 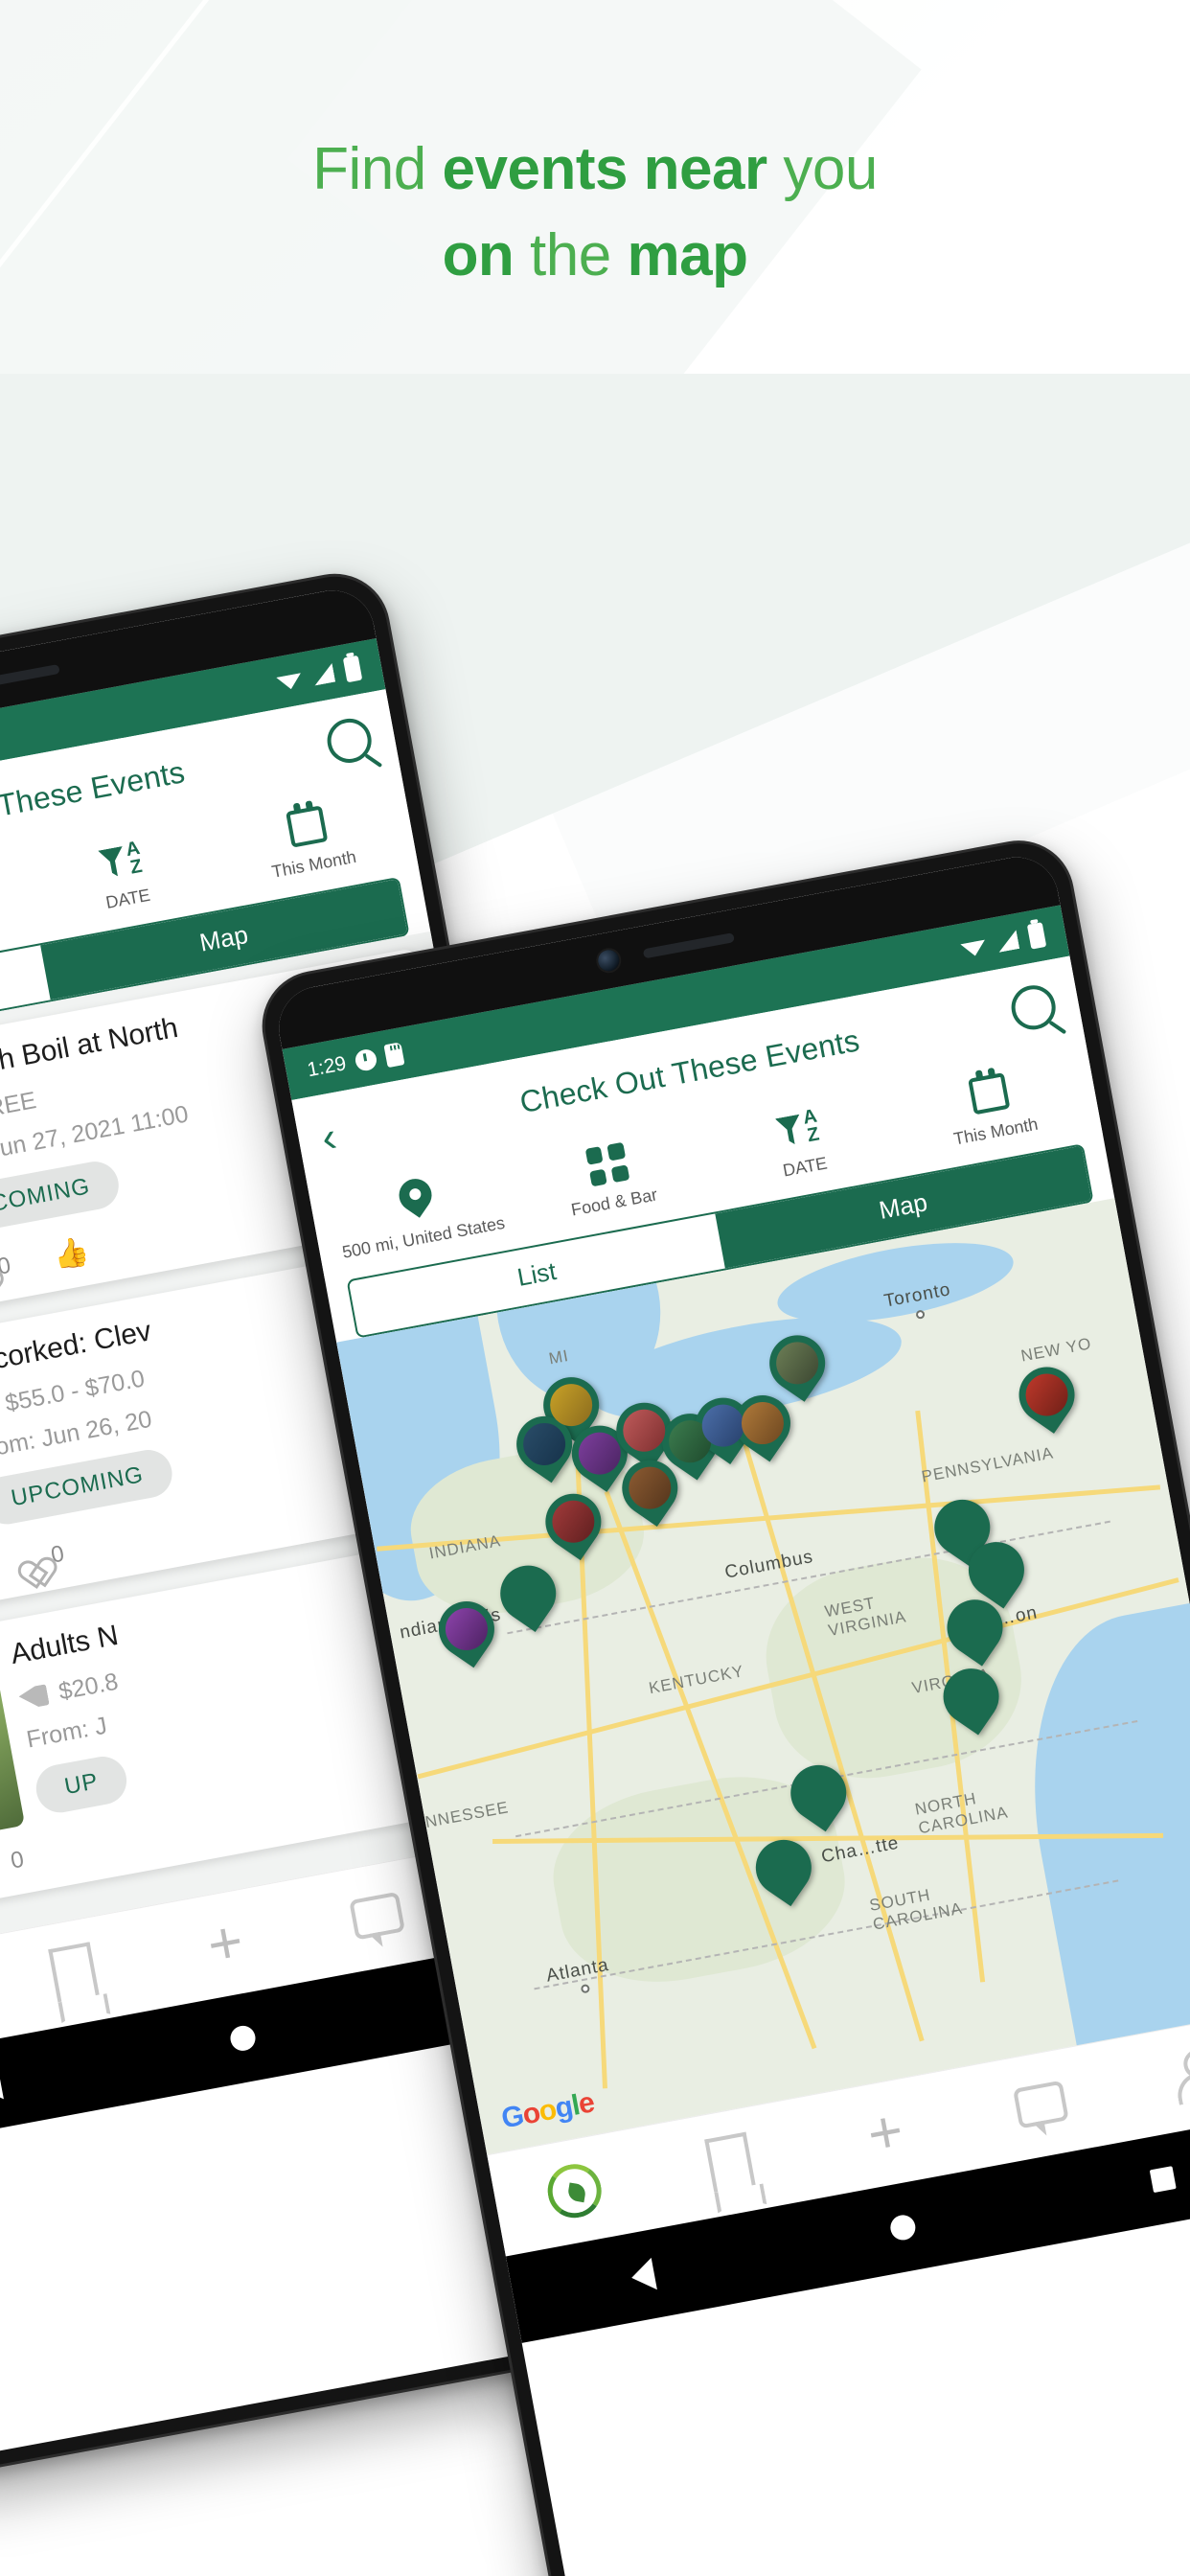 What do you see at coordinates (378, 169) in the screenshot?
I see `headline-part-1: Find` at bounding box center [378, 169].